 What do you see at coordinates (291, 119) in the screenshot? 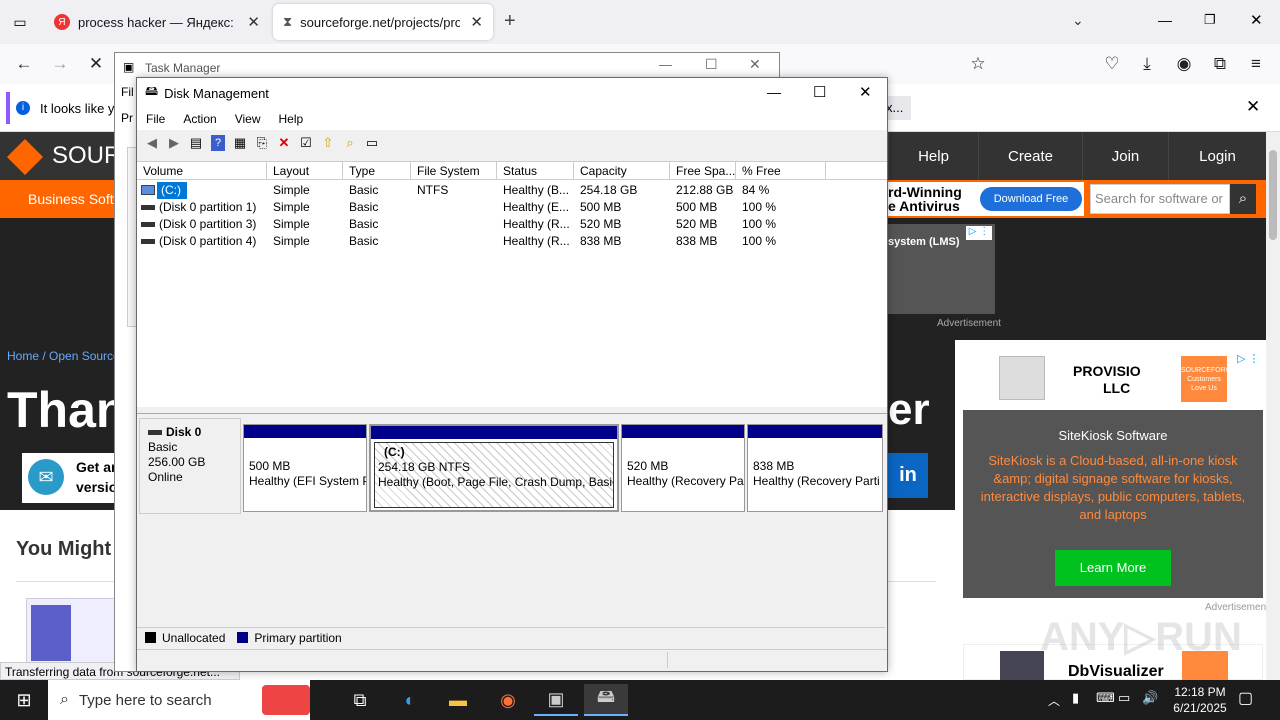
I see `menu-help: Help` at bounding box center [291, 119].